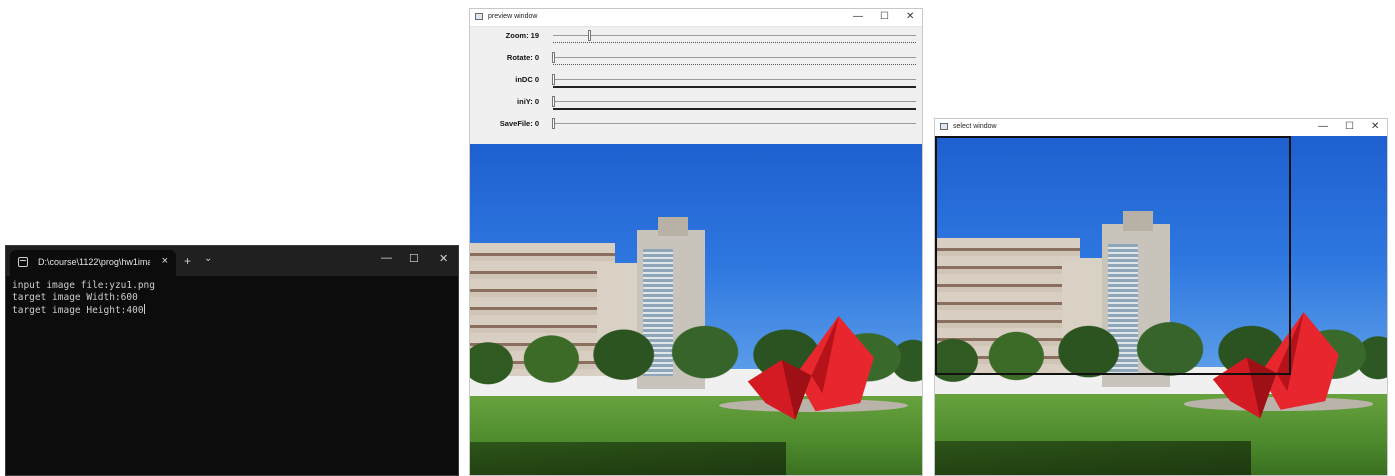 Image resolution: width=1395 pixels, height=476 pixels. I want to click on chevron-down-icon: ⌄, so click(208, 258).